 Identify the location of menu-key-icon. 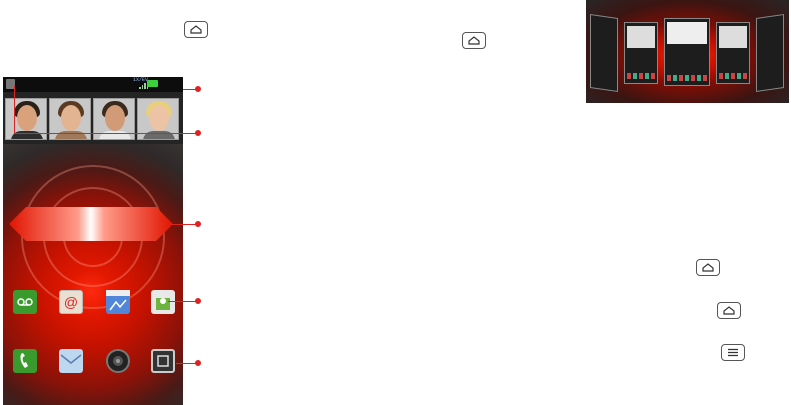
(733, 352).